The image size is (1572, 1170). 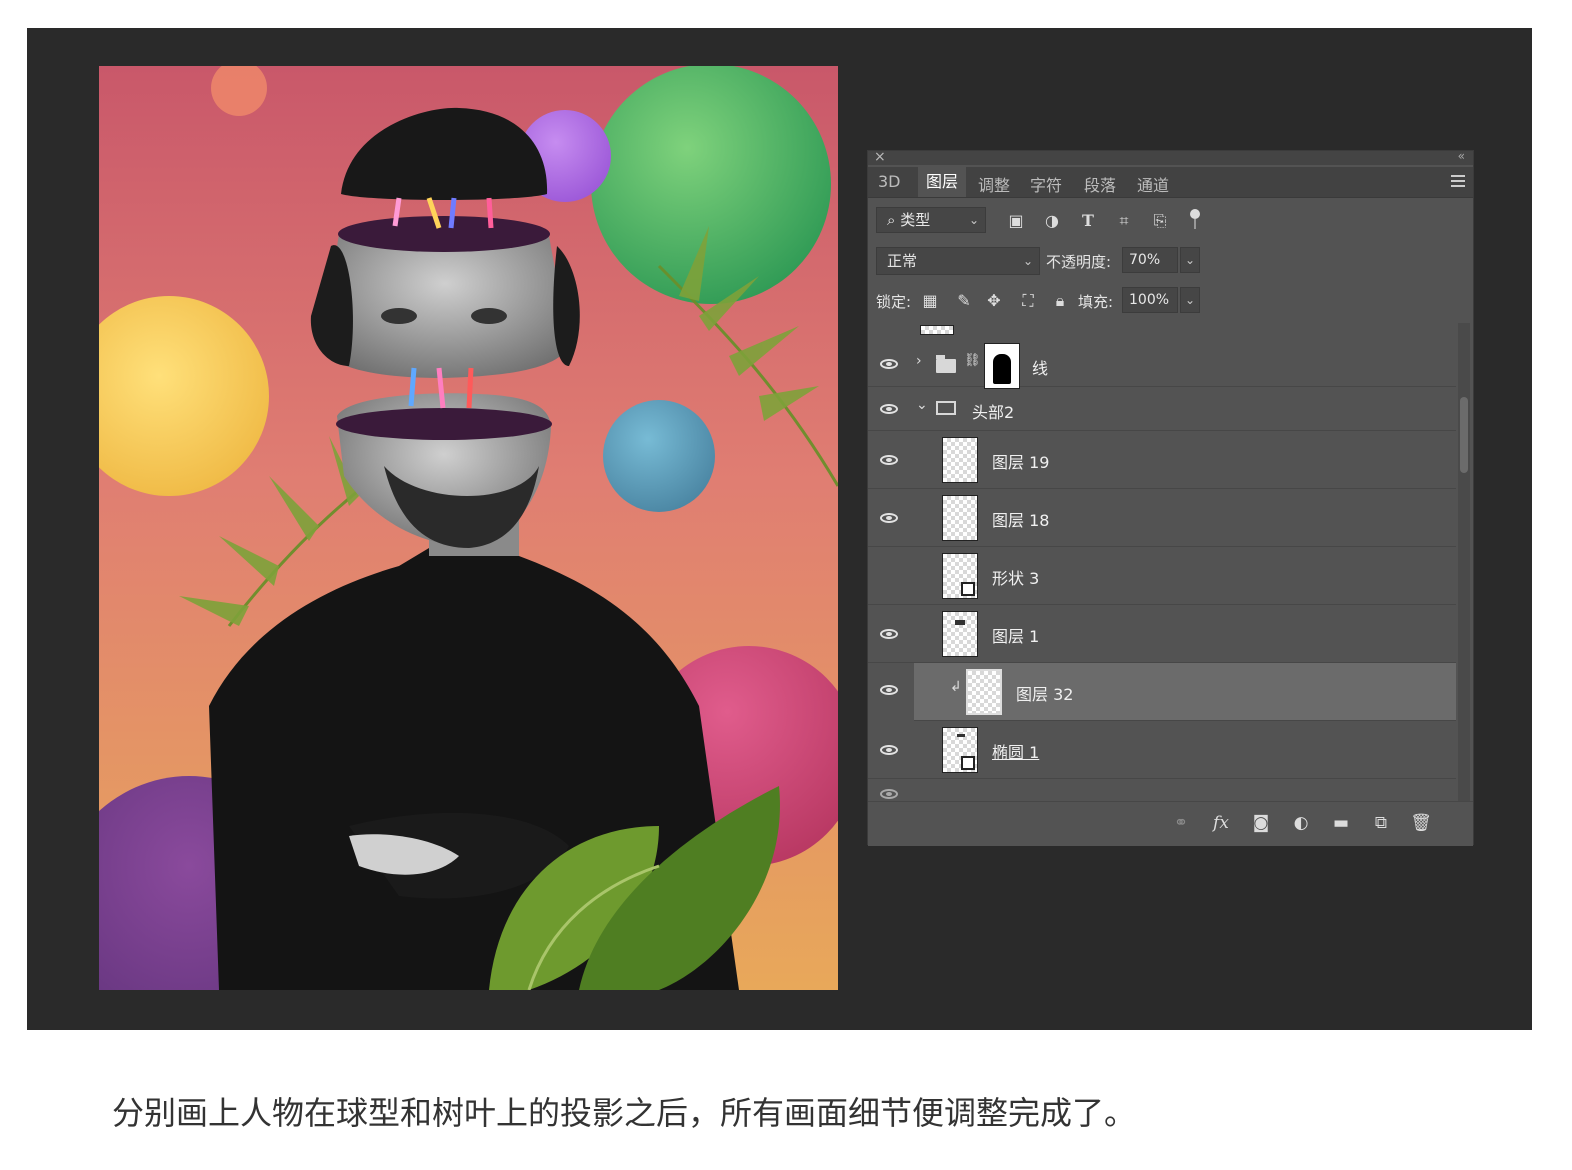 I want to click on filter-type-label: 类型, so click(x=915, y=220).